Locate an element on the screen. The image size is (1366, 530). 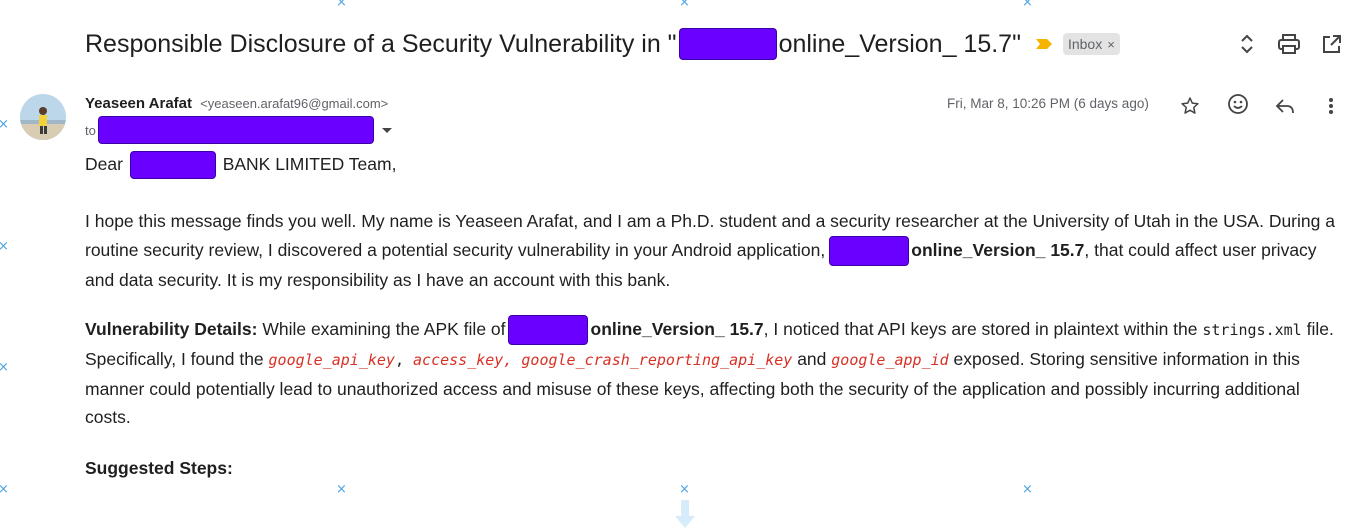
email-timestamp: Fri, Mar 8, 10:26 PM (6 days ago) is located at coordinates (1048, 103).